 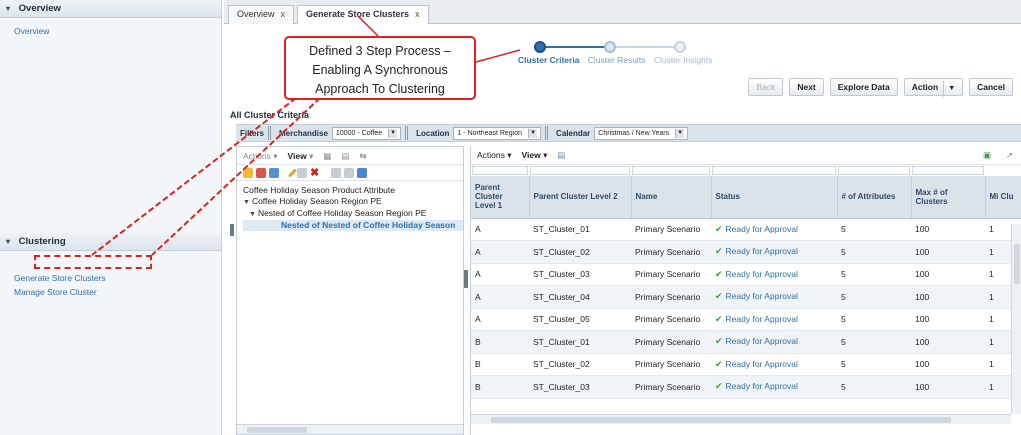 What do you see at coordinates (466, 279) in the screenshot?
I see `panel-splitter-handle` at bounding box center [466, 279].